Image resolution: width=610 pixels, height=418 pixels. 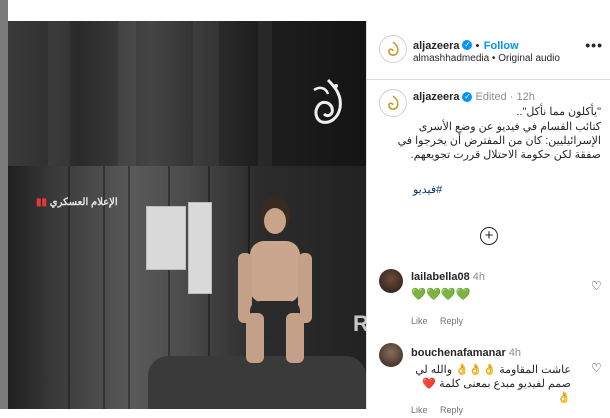 What do you see at coordinates (129, 287) in the screenshot?
I see `plank` at bounding box center [129, 287].